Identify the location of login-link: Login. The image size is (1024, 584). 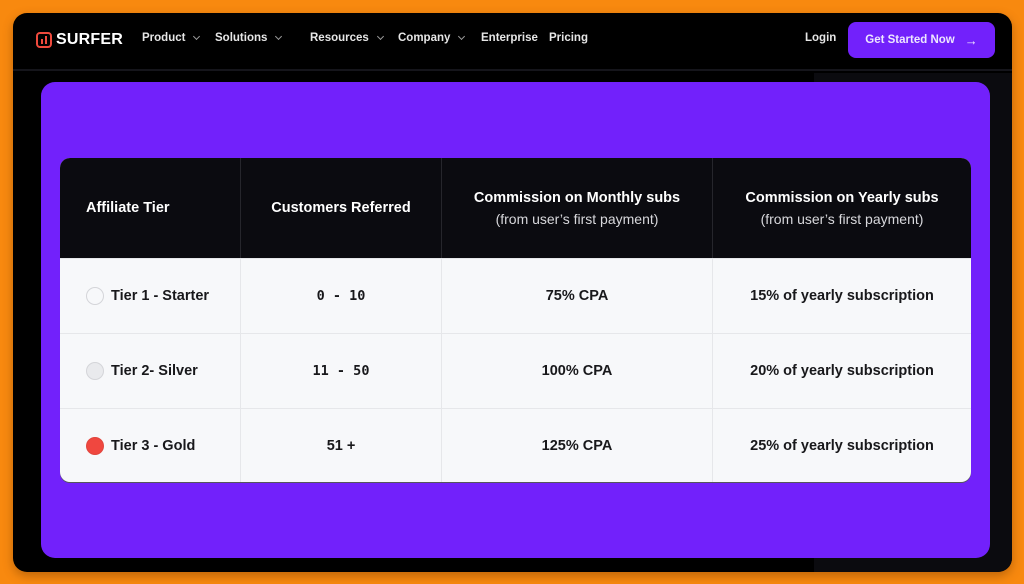
(820, 38).